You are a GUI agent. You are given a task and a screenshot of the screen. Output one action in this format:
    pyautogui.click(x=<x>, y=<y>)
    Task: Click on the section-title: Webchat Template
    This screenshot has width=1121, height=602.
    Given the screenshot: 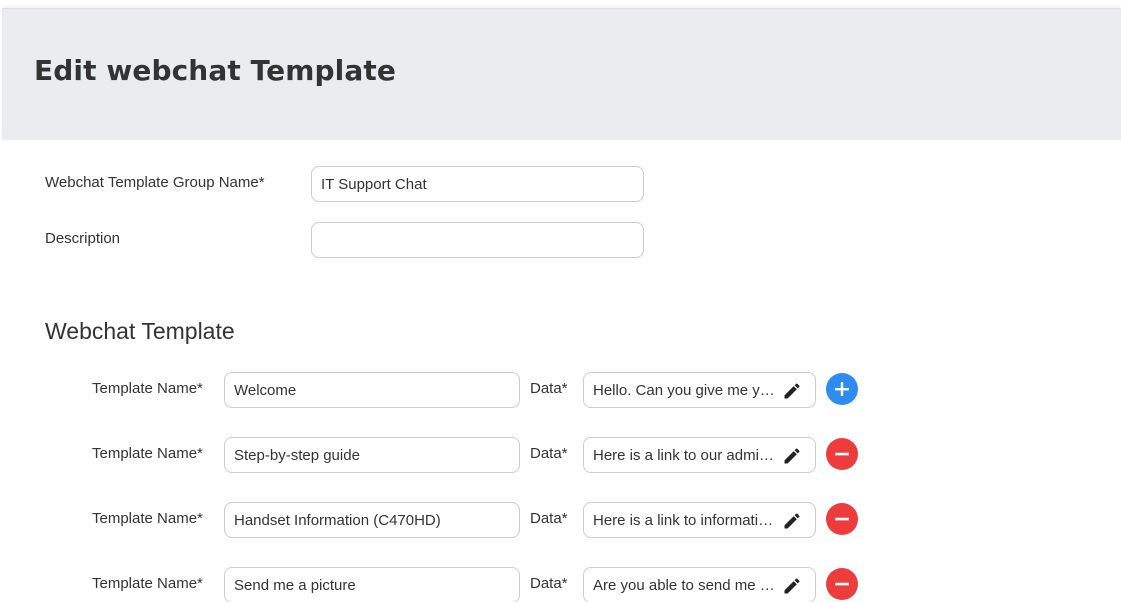 What is the action you would take?
    pyautogui.click(x=140, y=331)
    